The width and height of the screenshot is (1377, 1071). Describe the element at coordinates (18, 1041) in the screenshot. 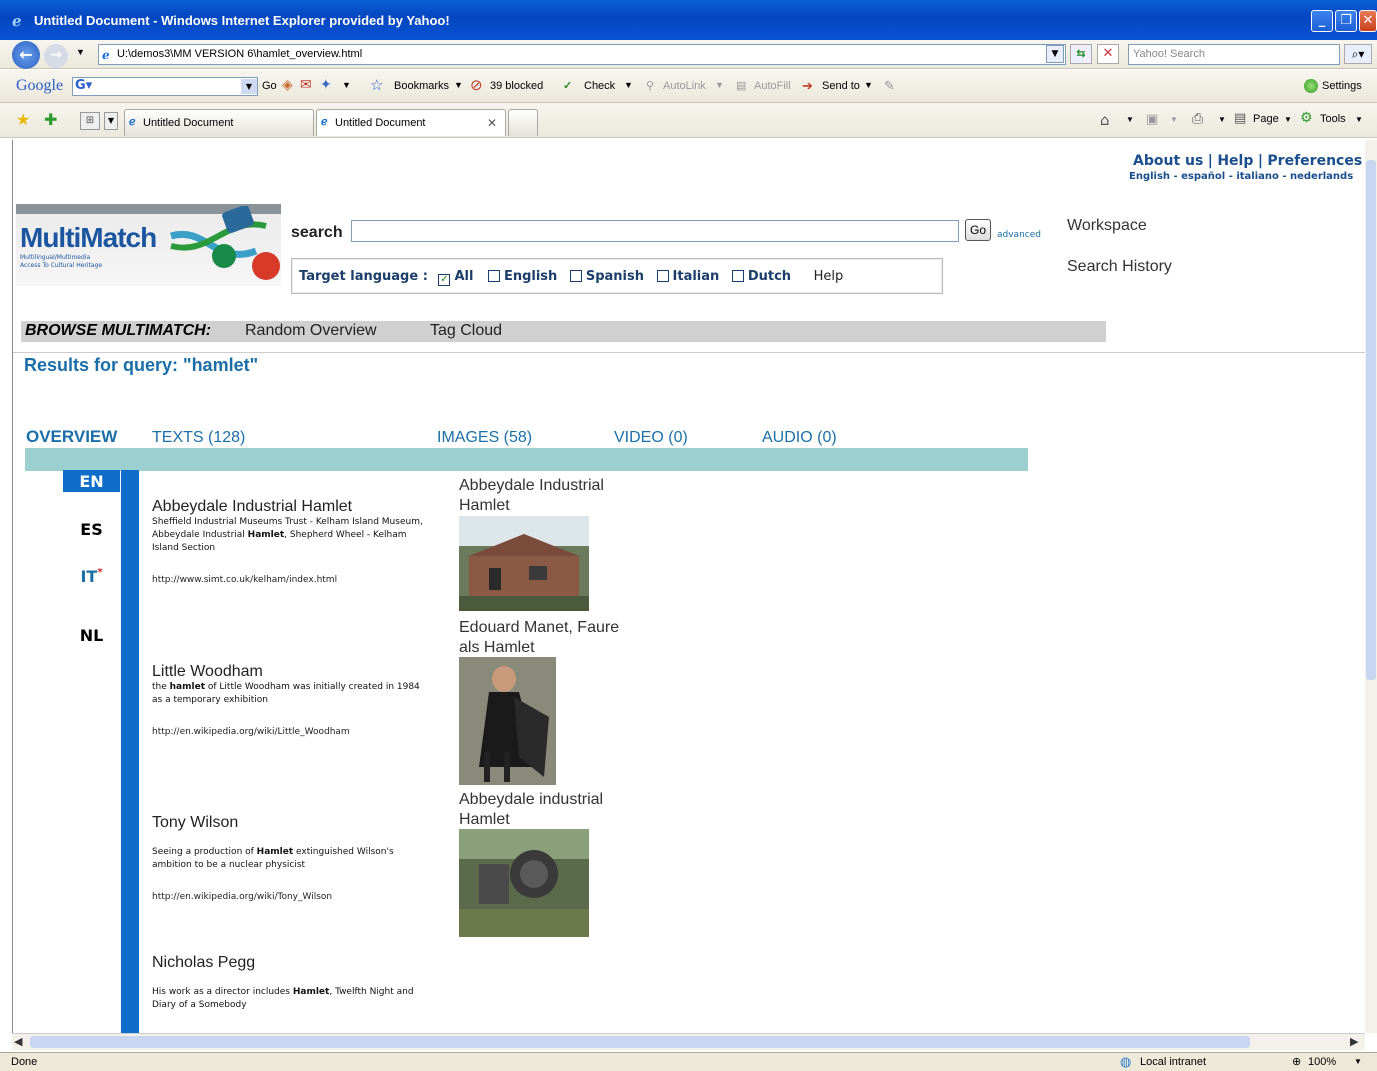

I see `scroll-left-icon: ◀` at that location.